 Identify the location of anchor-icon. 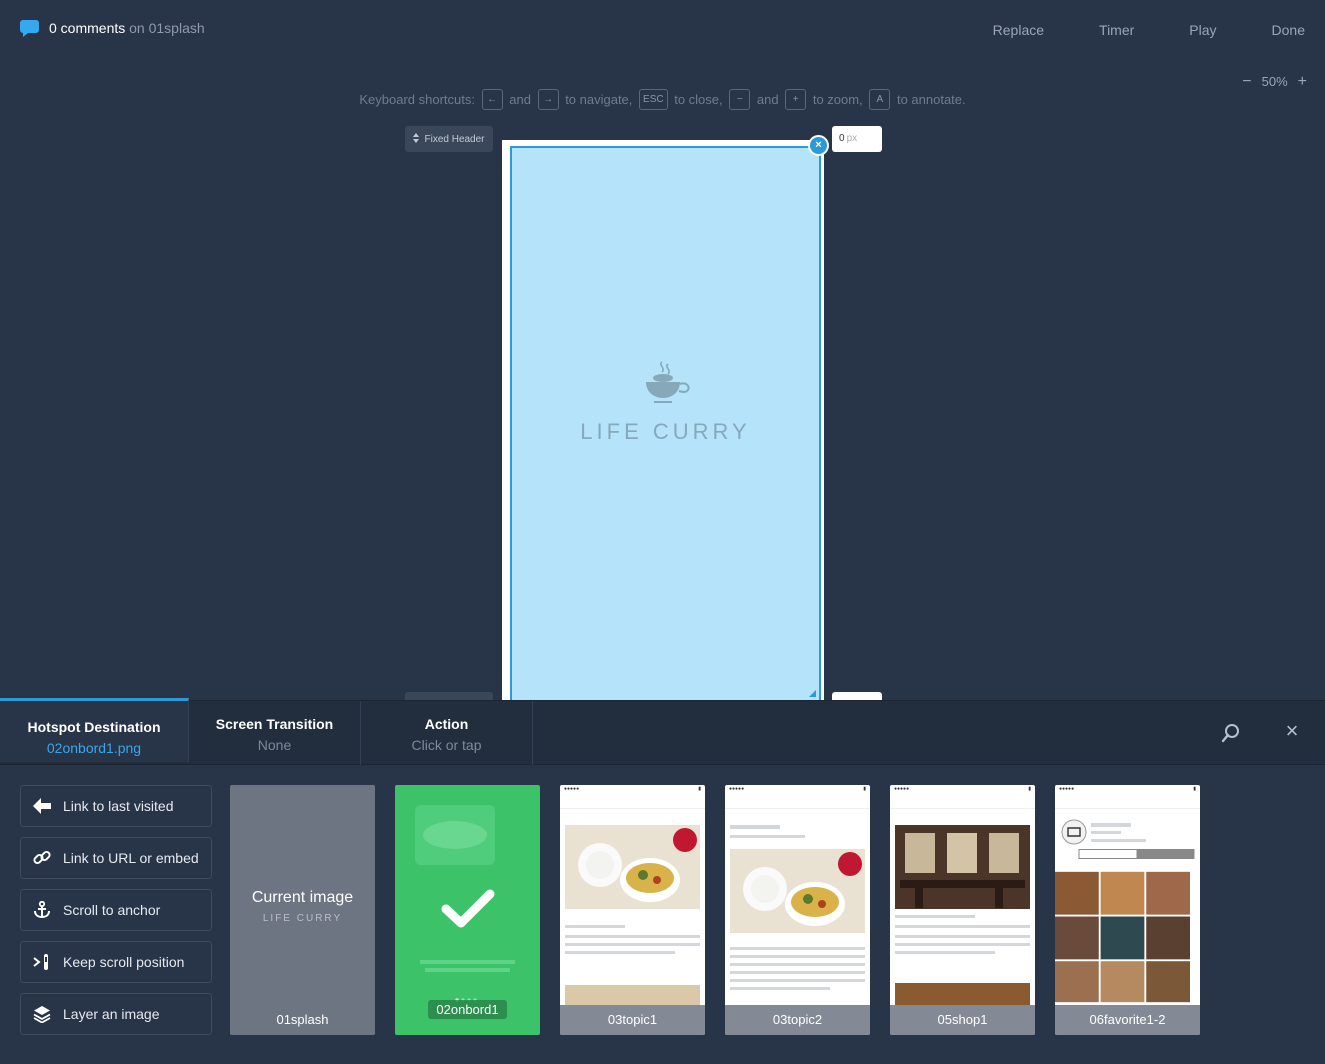
(42, 910).